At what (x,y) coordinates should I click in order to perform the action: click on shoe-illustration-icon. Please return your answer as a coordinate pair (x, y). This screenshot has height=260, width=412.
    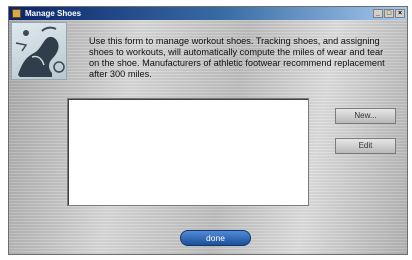
    Looking at the image, I should click on (39, 51).